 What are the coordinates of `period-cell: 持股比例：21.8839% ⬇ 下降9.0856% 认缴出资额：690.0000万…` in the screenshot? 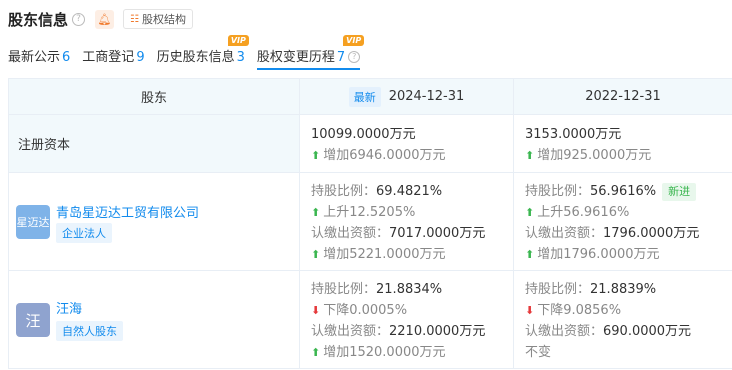 It's located at (622, 319).